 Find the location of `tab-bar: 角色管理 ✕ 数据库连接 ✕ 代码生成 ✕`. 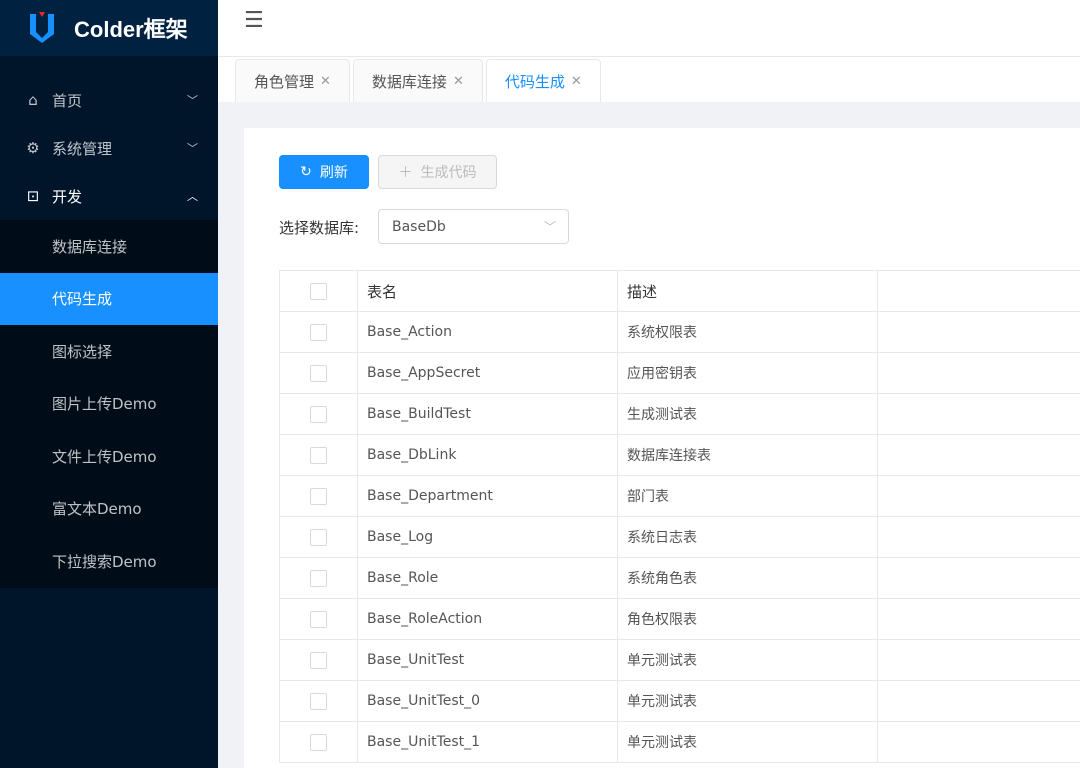

tab-bar: 角色管理 ✕ 数据库连接 ✕ 代码生成 ✕ is located at coordinates (649, 79).